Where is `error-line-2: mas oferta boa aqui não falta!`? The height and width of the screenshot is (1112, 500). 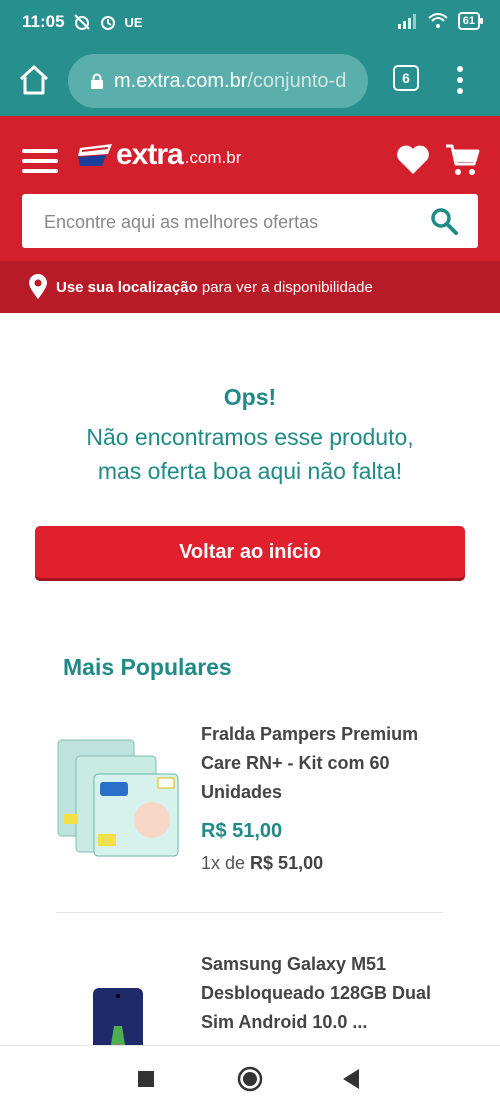
error-line-2: mas oferta boa aqui não falta! is located at coordinates (250, 471).